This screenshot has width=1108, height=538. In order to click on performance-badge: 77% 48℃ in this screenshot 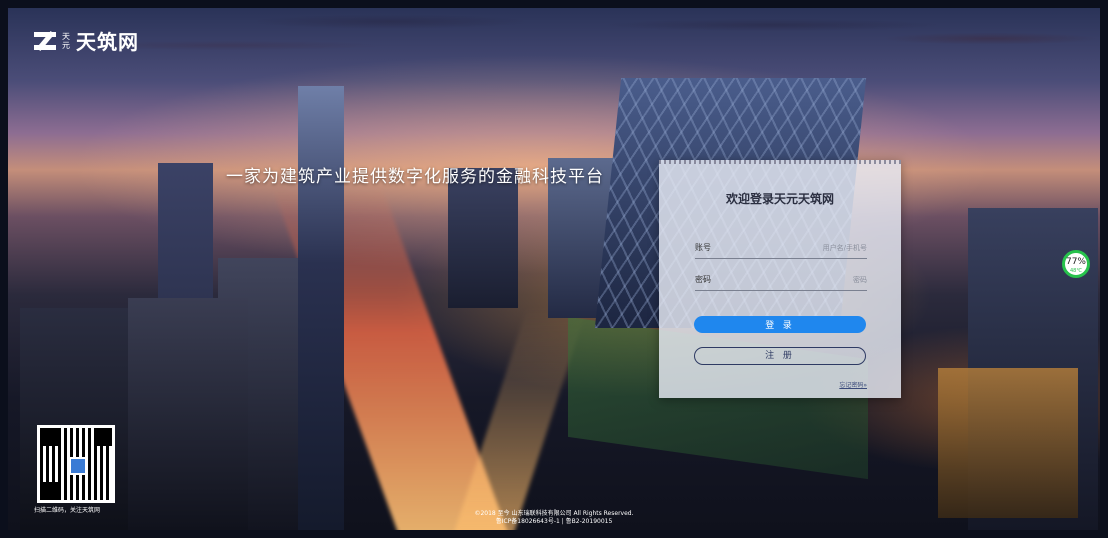, I will do `click(1076, 264)`.